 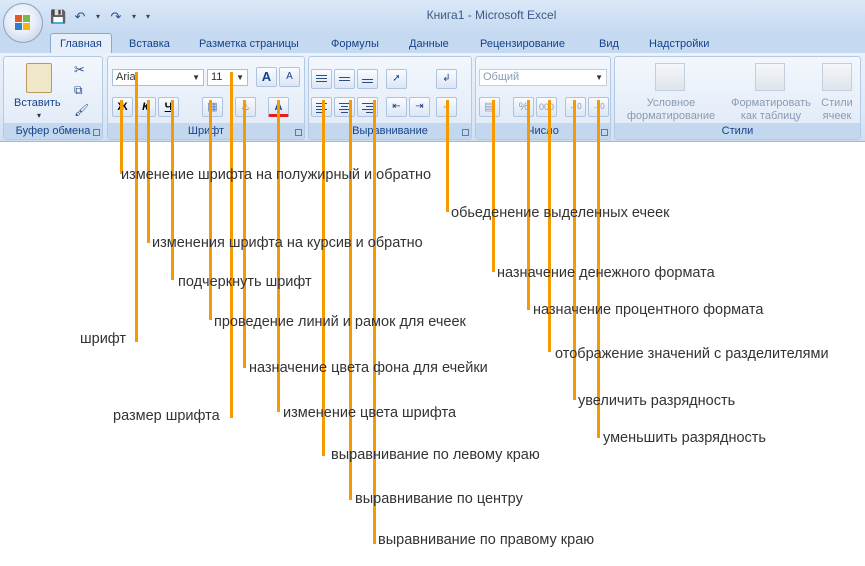 I want to click on increase-indent-icon: ⇥, so click(x=419, y=106).